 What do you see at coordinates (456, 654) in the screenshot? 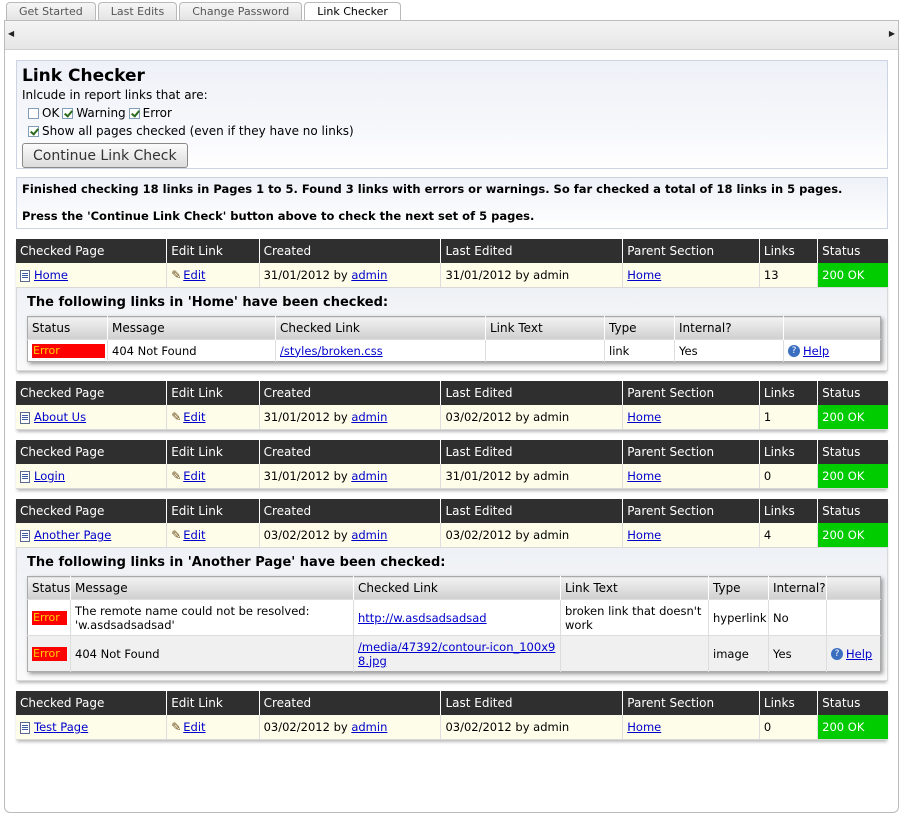
I see `checked-link: /media/47392/contour-icon_100x98.jpg` at bounding box center [456, 654].